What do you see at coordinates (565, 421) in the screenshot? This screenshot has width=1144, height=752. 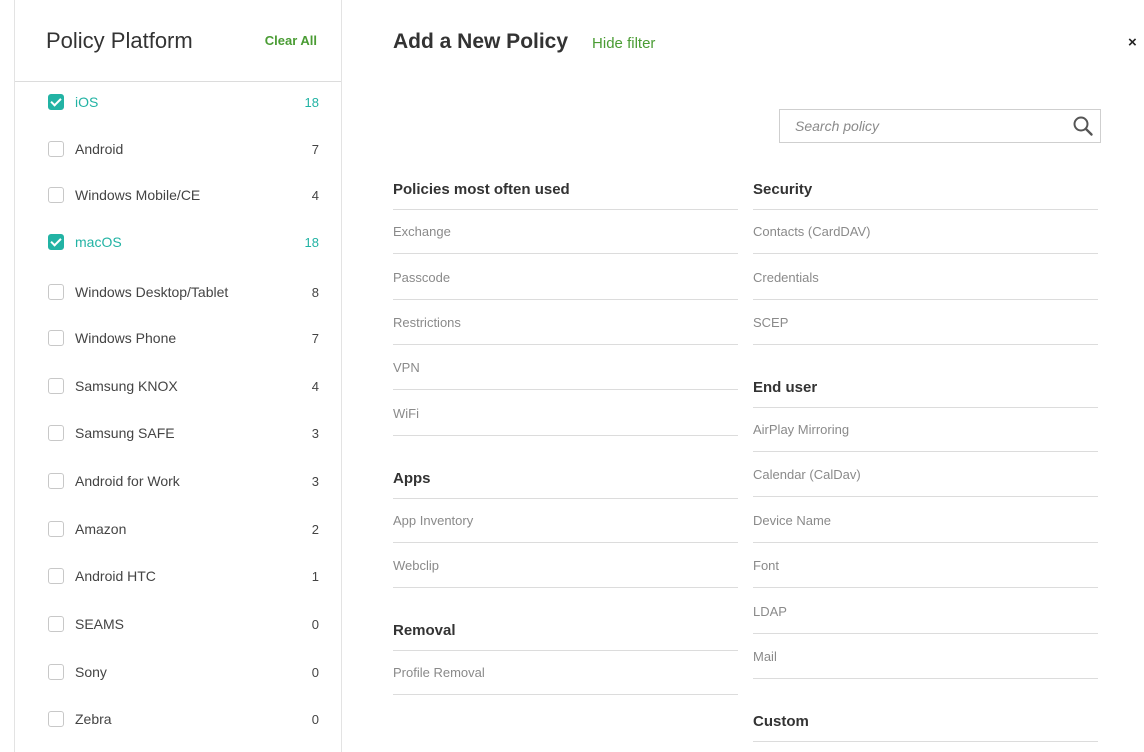 I see `policy-item-wifi: WiFi` at bounding box center [565, 421].